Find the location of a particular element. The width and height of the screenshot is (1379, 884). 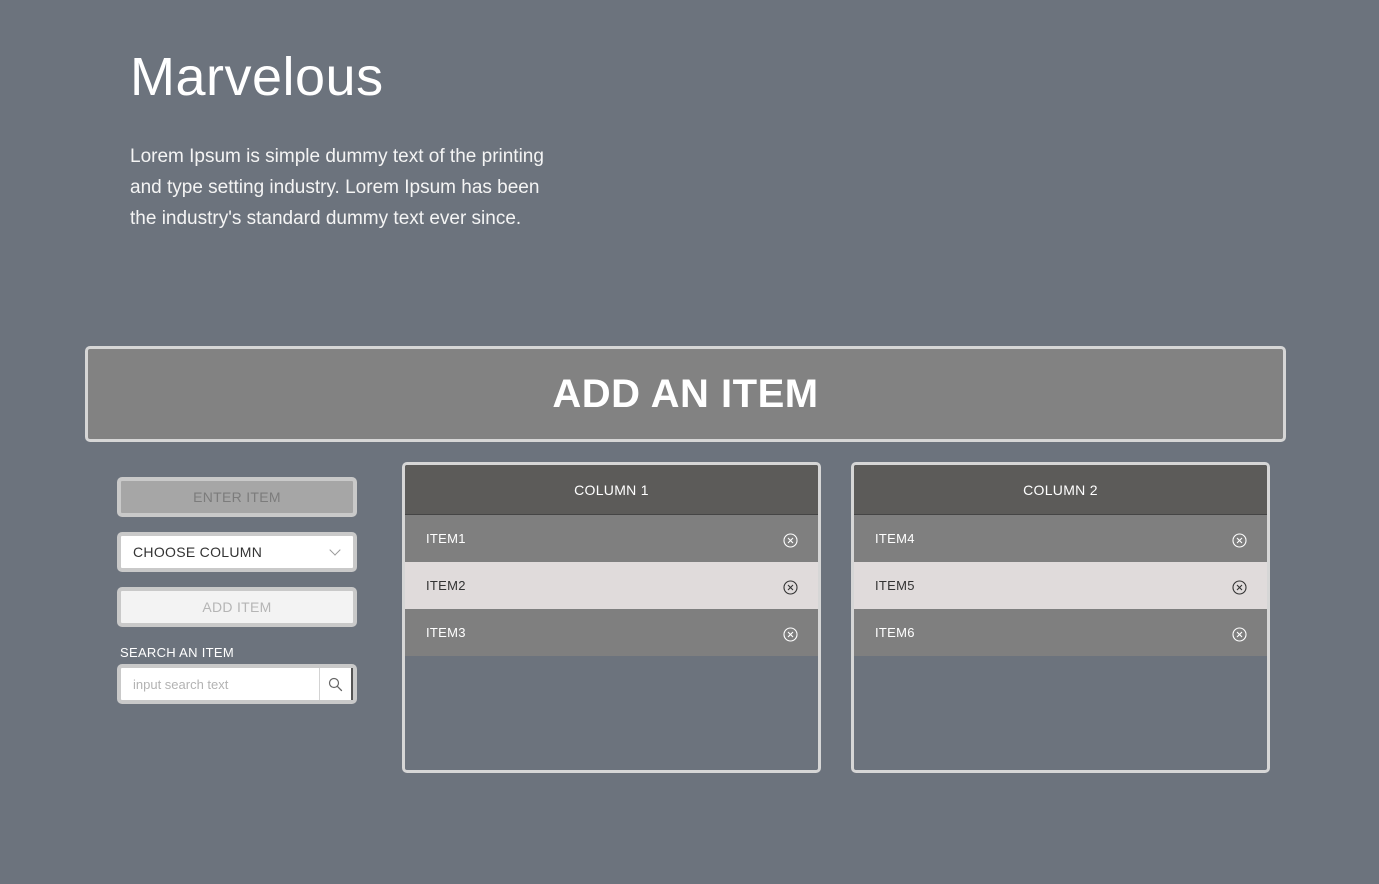

choose-column-label: CHOOSE COLUMN is located at coordinates (198, 552).